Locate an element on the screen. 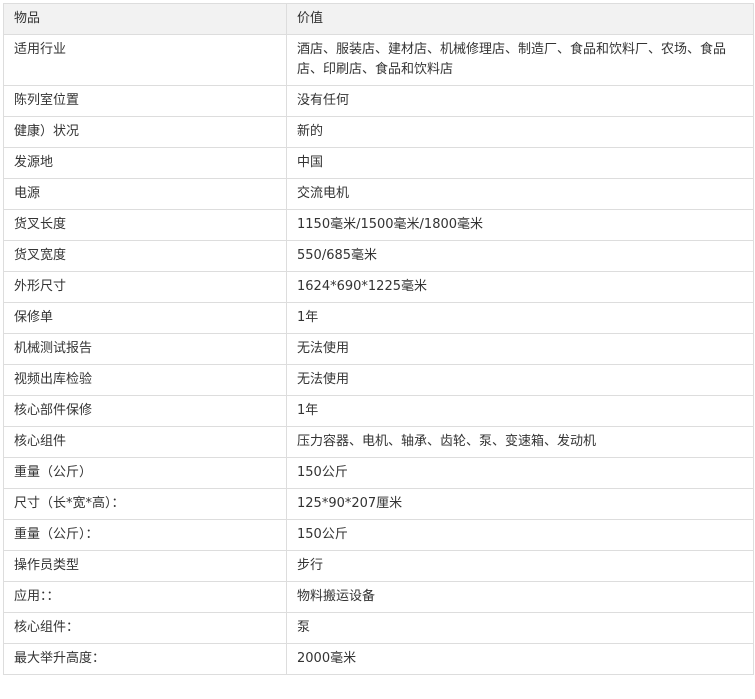 Image resolution: width=755 pixels, height=699 pixels. table-row: 机械测试报告 无法使用 is located at coordinates (378, 349).